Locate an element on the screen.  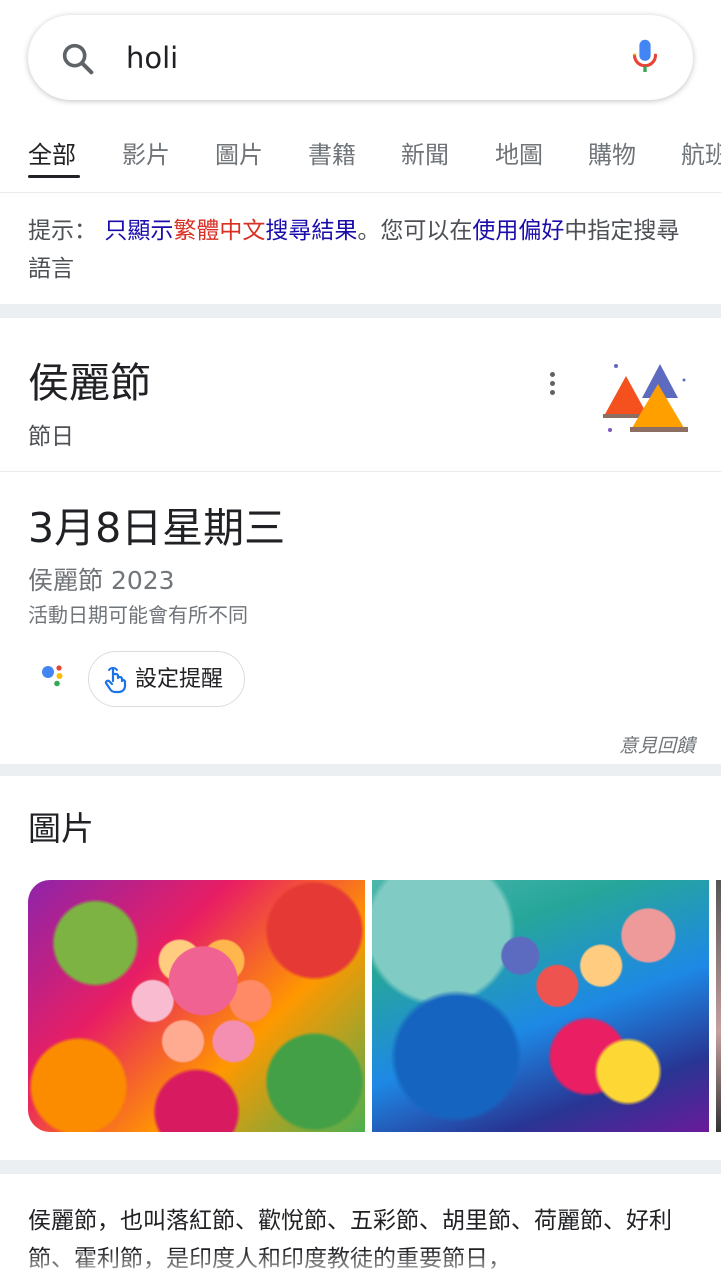
divider is located at coordinates (360, 471).